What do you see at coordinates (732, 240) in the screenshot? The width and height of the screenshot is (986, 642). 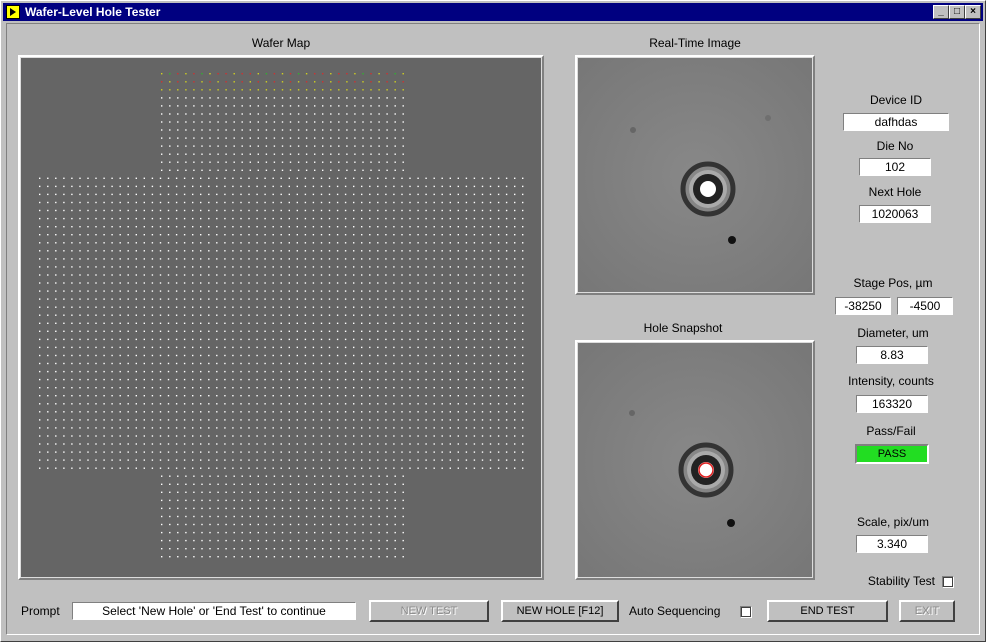 I see `debris-spot` at bounding box center [732, 240].